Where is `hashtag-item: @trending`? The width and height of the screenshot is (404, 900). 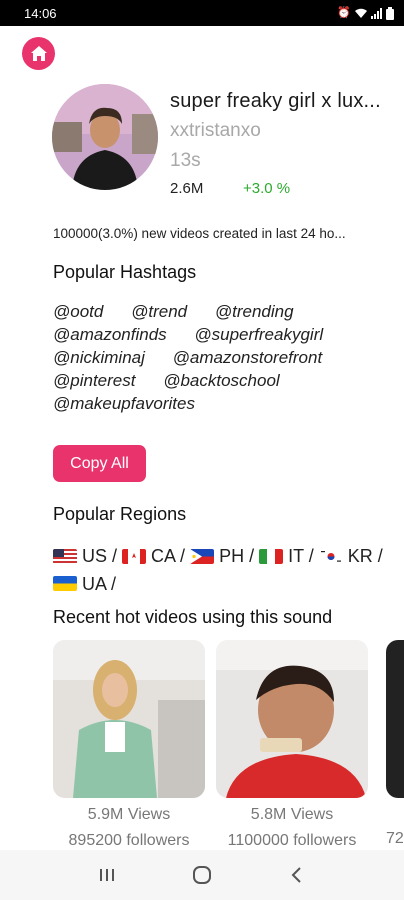 hashtag-item: @trending is located at coordinates (254, 311).